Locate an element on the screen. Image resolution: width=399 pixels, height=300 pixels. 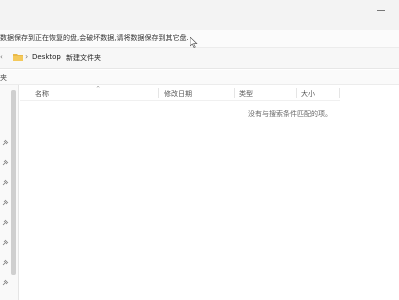
column-name: 名称 is located at coordinates (42, 94).